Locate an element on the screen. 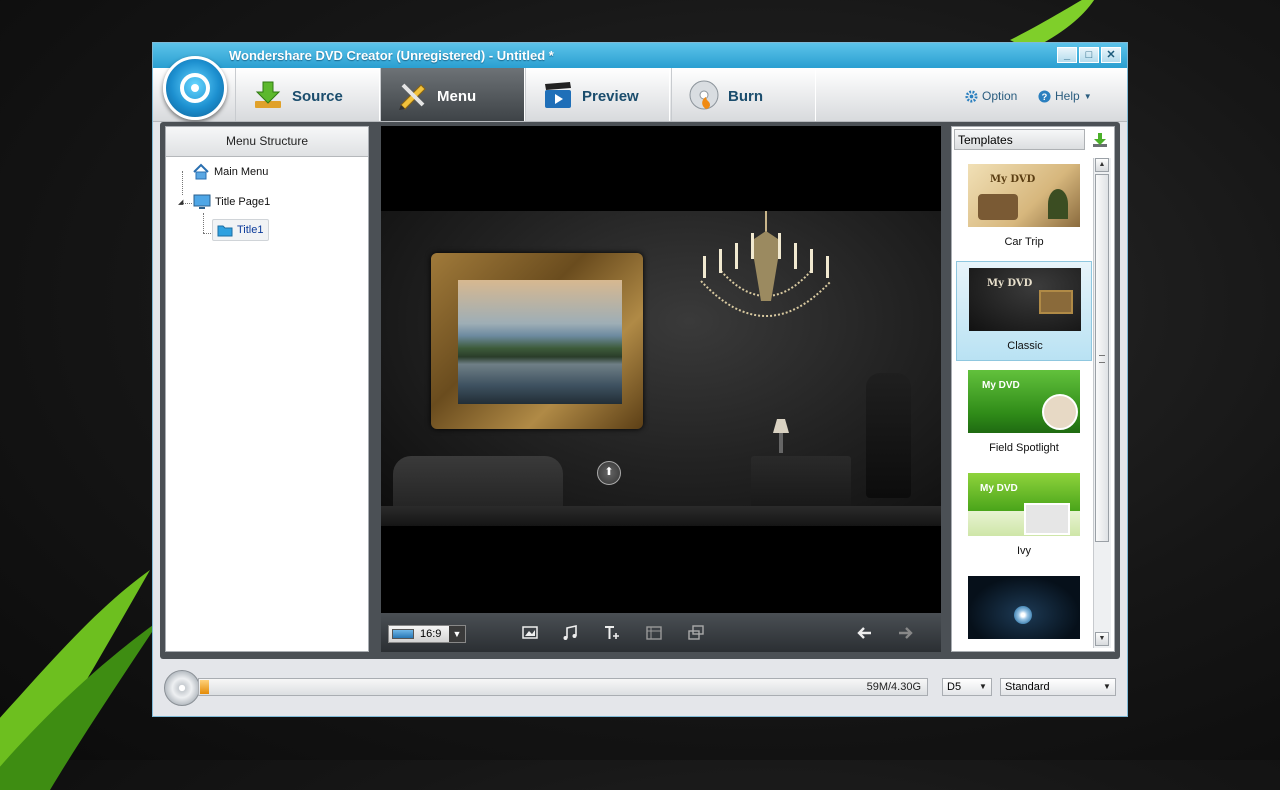  option-label: Option is located at coordinates (1000, 96).